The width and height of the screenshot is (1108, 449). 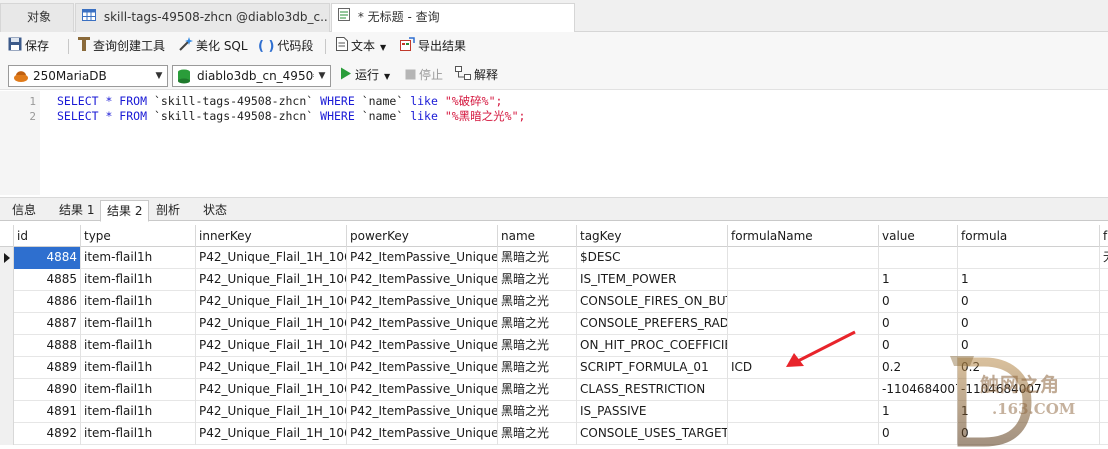 What do you see at coordinates (1104, 258) in the screenshot?
I see `cell-f: 无` at bounding box center [1104, 258].